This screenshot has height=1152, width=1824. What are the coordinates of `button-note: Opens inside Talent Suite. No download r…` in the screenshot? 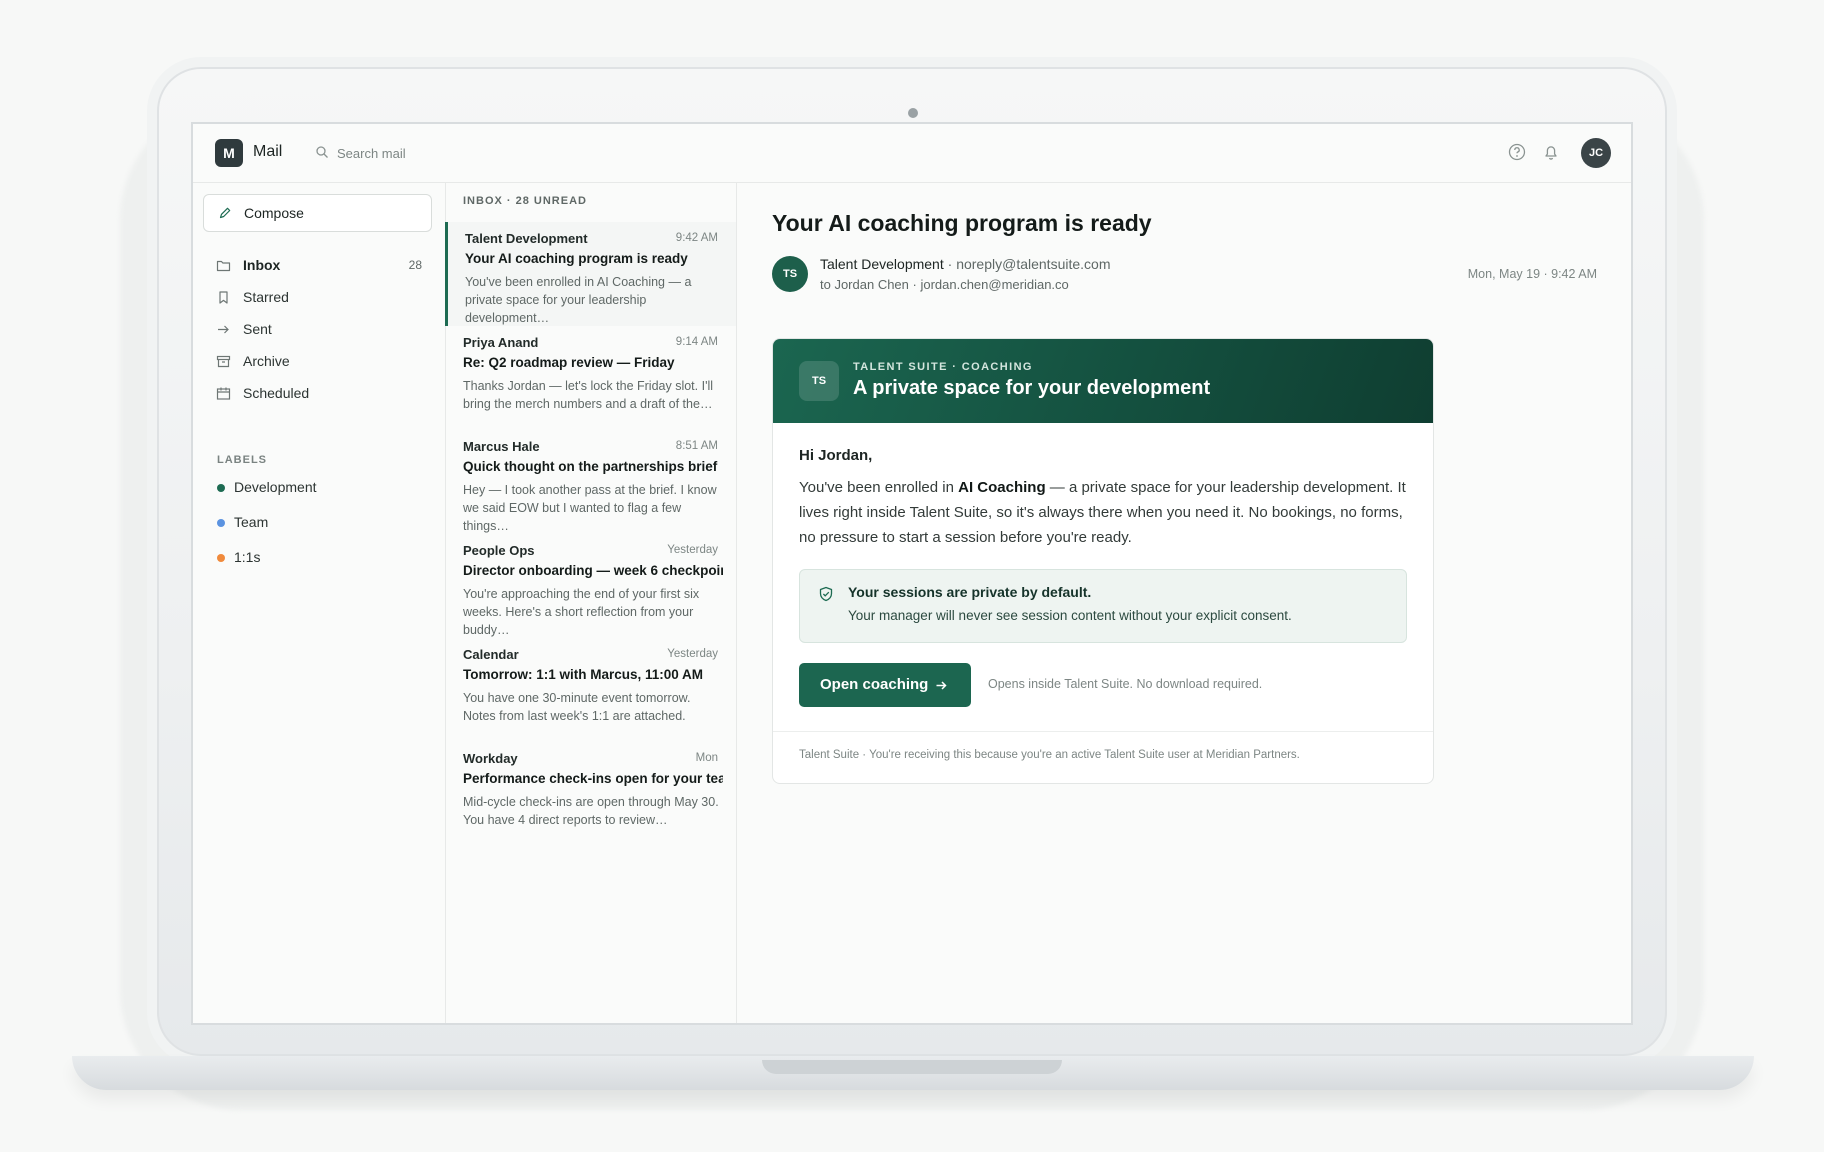 It's located at (1125, 684).